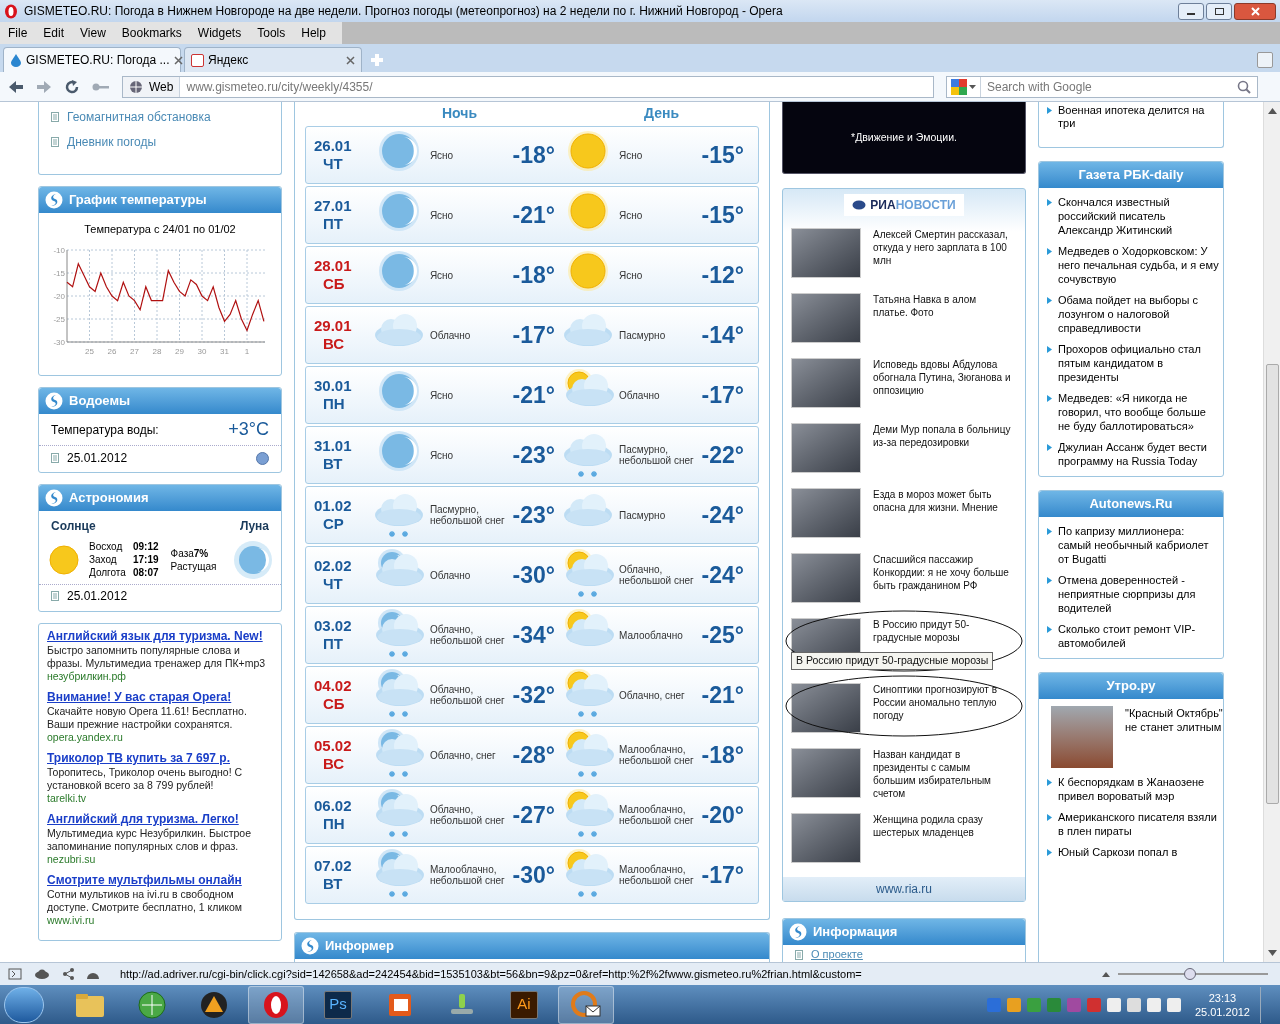 The width and height of the screenshot is (1280, 1024). Describe the element at coordinates (837, 955) in the screenshot. I see `nav-link: О проекте` at that location.